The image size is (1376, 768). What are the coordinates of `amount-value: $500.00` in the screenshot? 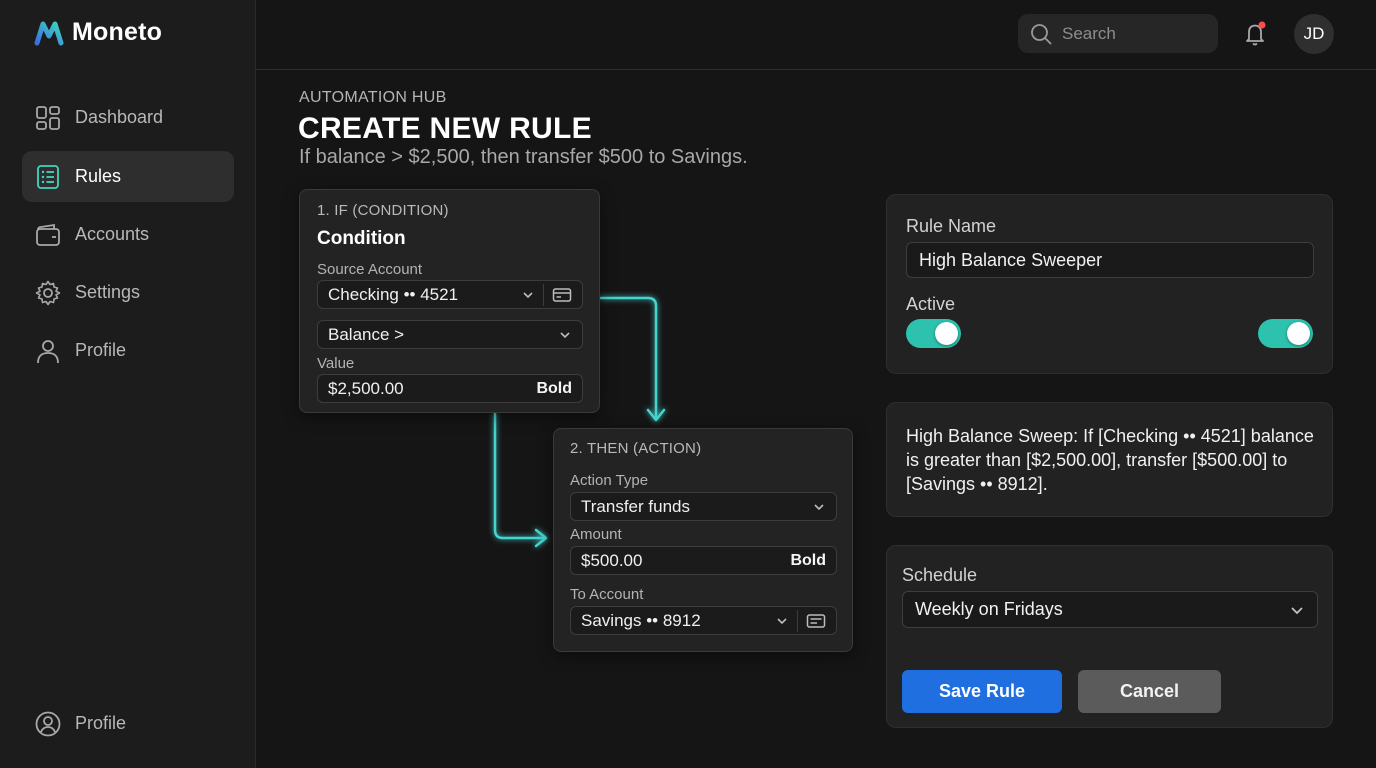 It's located at (612, 560).